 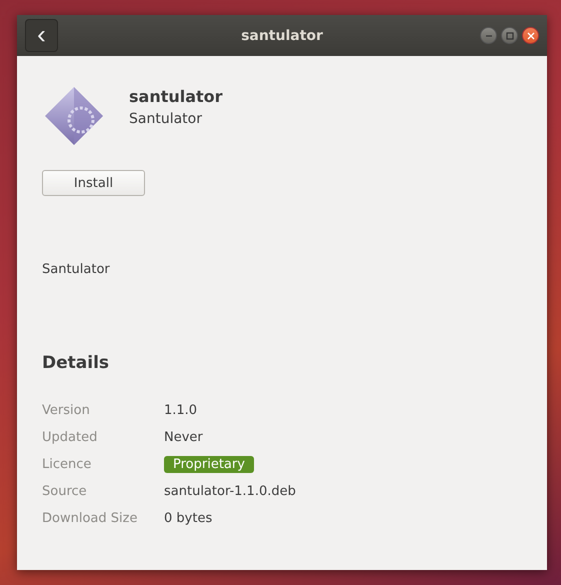 I want to click on detail-label: Version, so click(x=66, y=410).